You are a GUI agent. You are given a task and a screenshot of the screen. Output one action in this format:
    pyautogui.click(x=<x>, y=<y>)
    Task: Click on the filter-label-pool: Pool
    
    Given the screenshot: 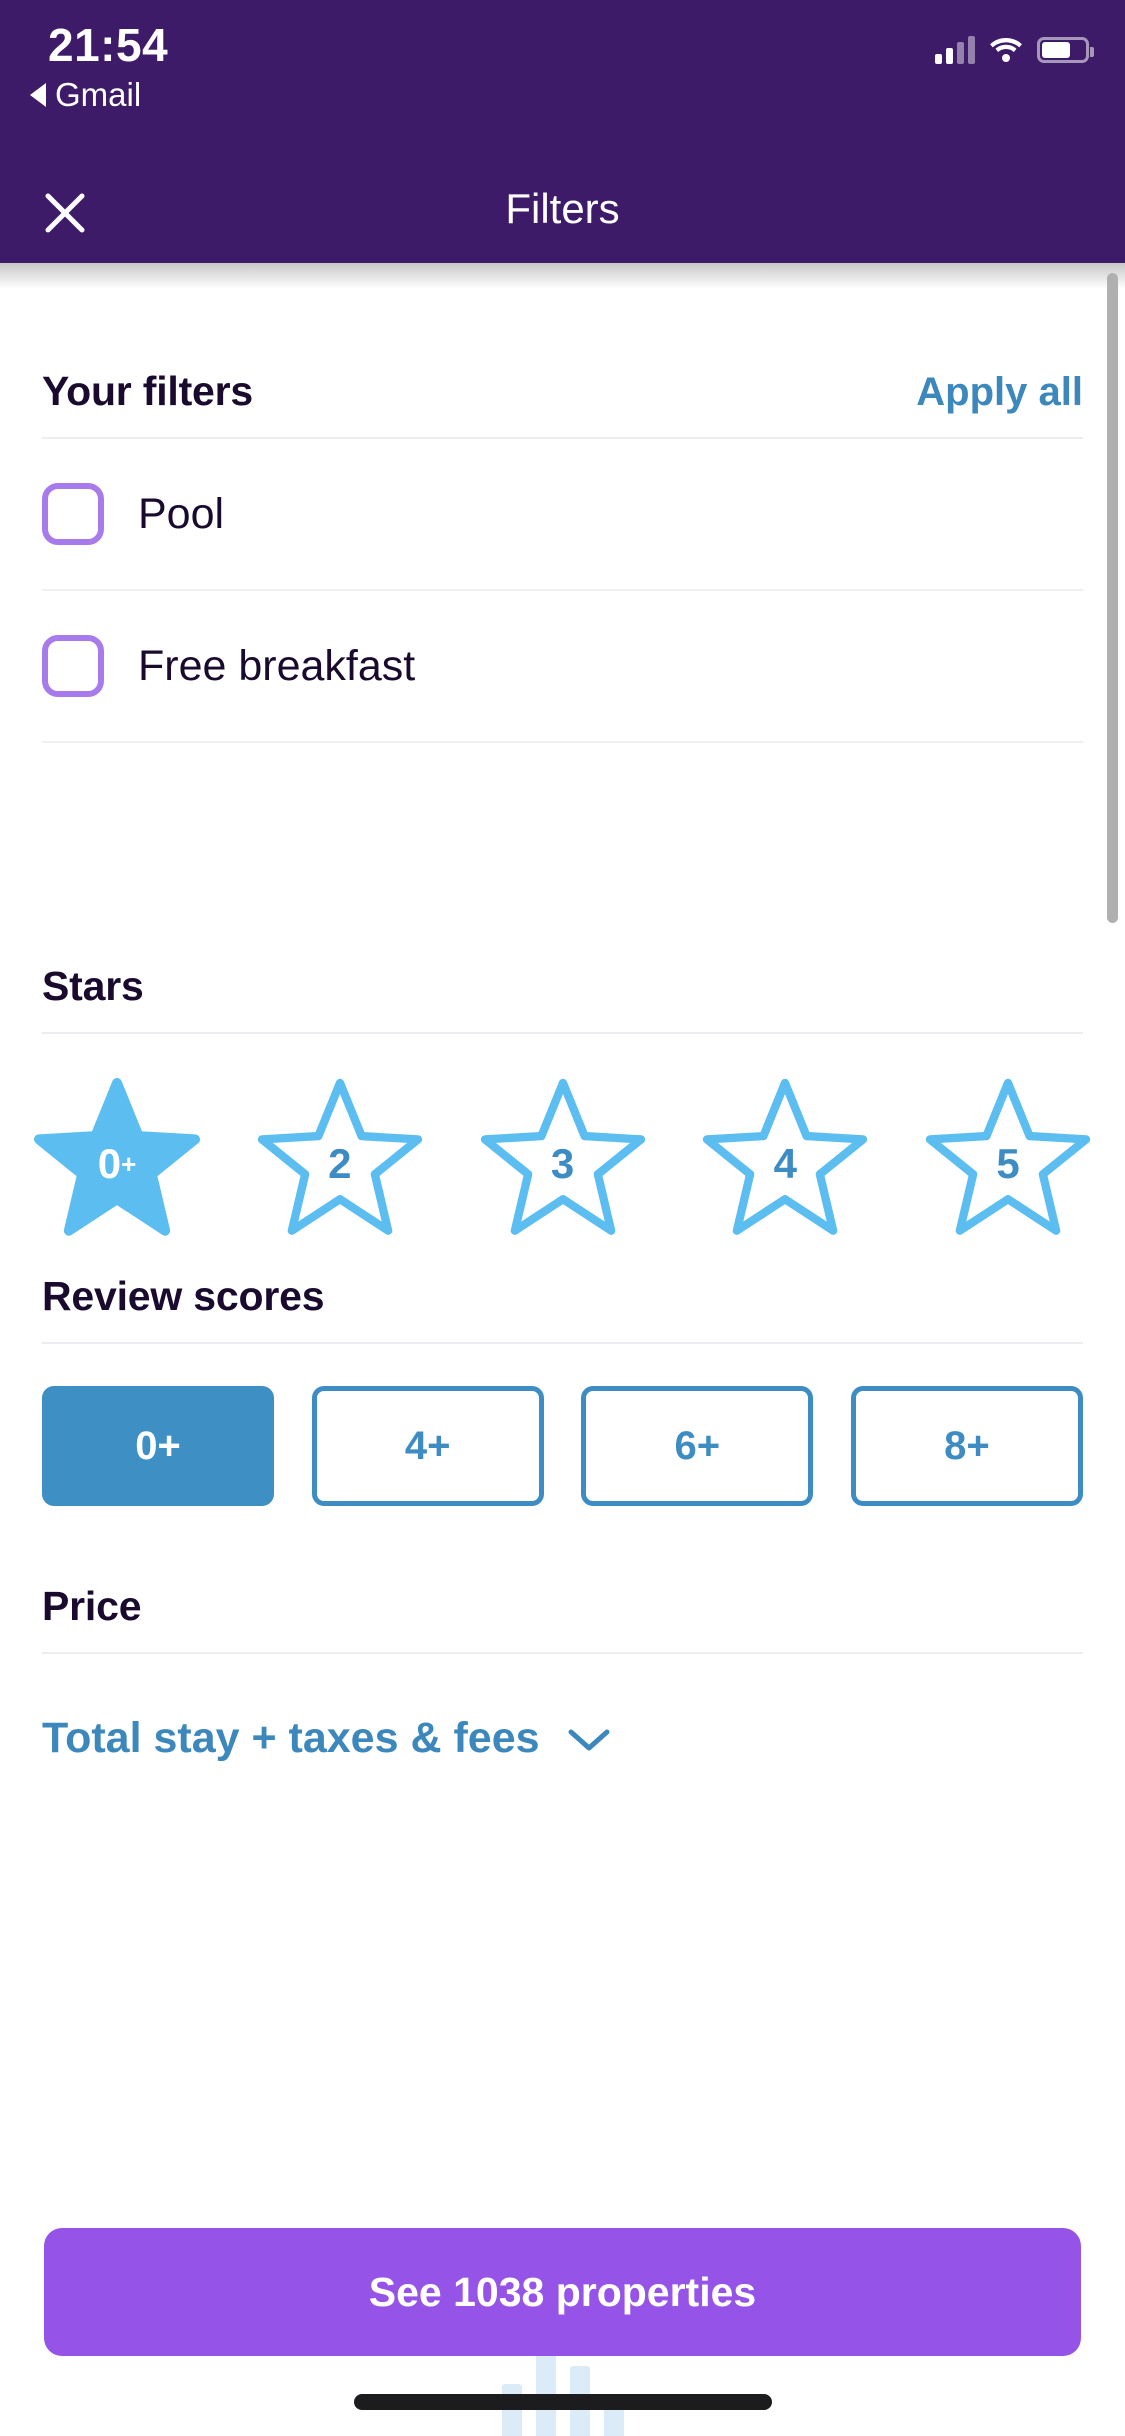 What is the action you would take?
    pyautogui.click(x=181, y=513)
    